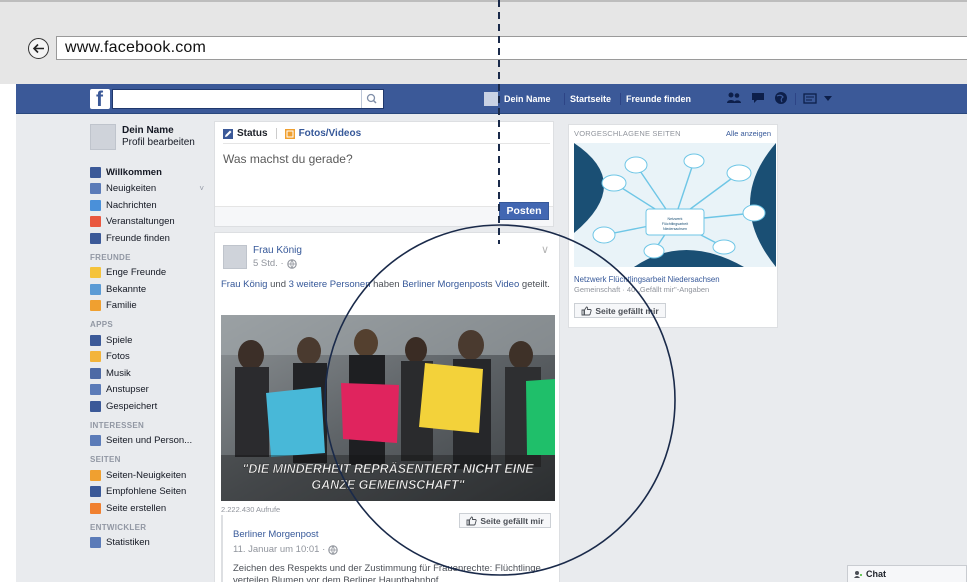 Image resolution: width=967 pixels, height=582 pixels. Describe the element at coordinates (155, 492) in the screenshot. I see `sidebar-item-pages-1: Empfohlene Seiten` at that location.